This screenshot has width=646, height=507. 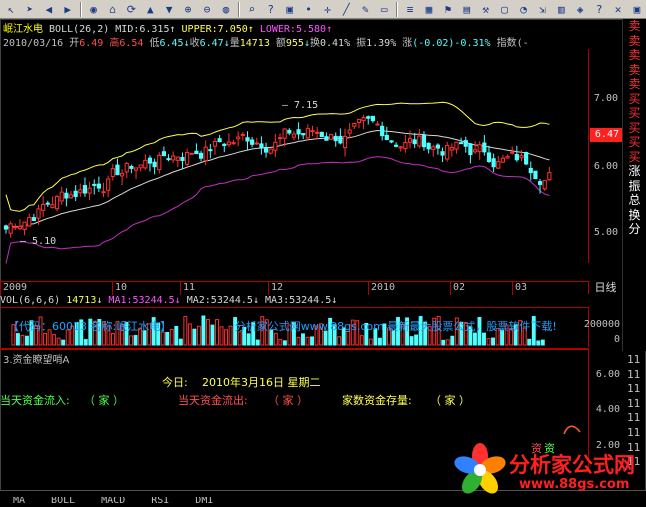 I want to click on palette-icon: ◉, so click(x=94, y=9).